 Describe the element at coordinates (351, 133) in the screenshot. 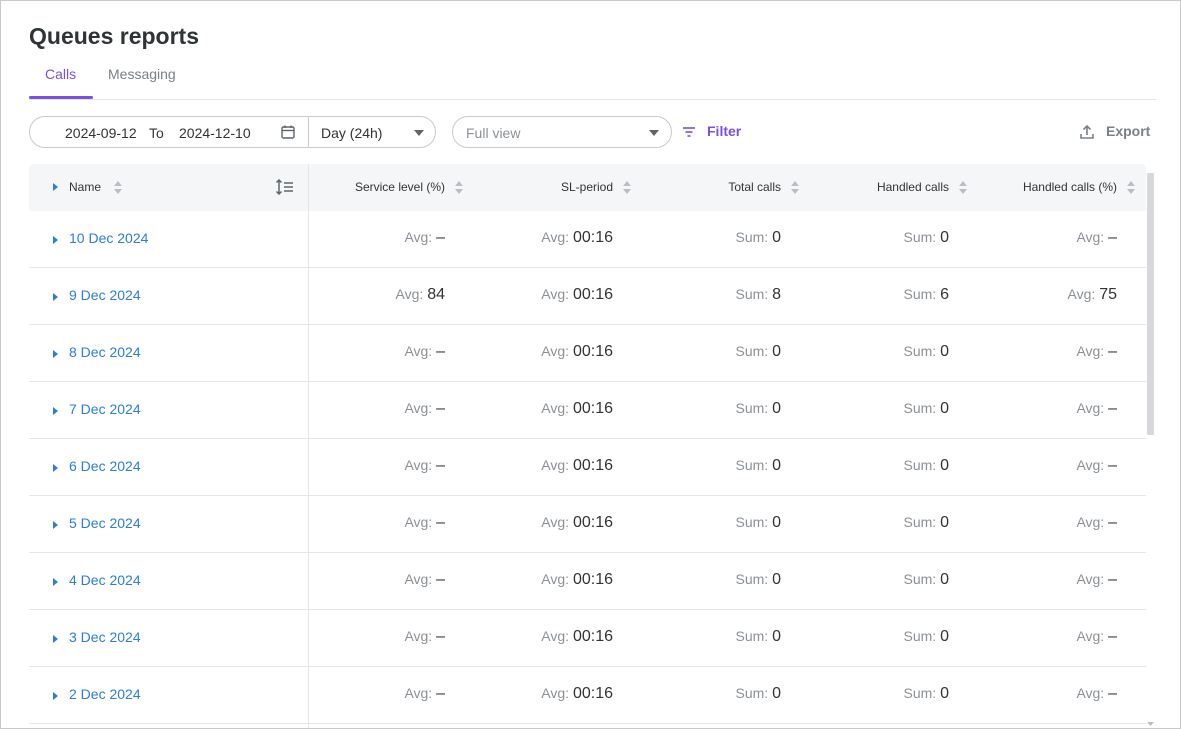

I see `period-select: Day (24h)` at that location.